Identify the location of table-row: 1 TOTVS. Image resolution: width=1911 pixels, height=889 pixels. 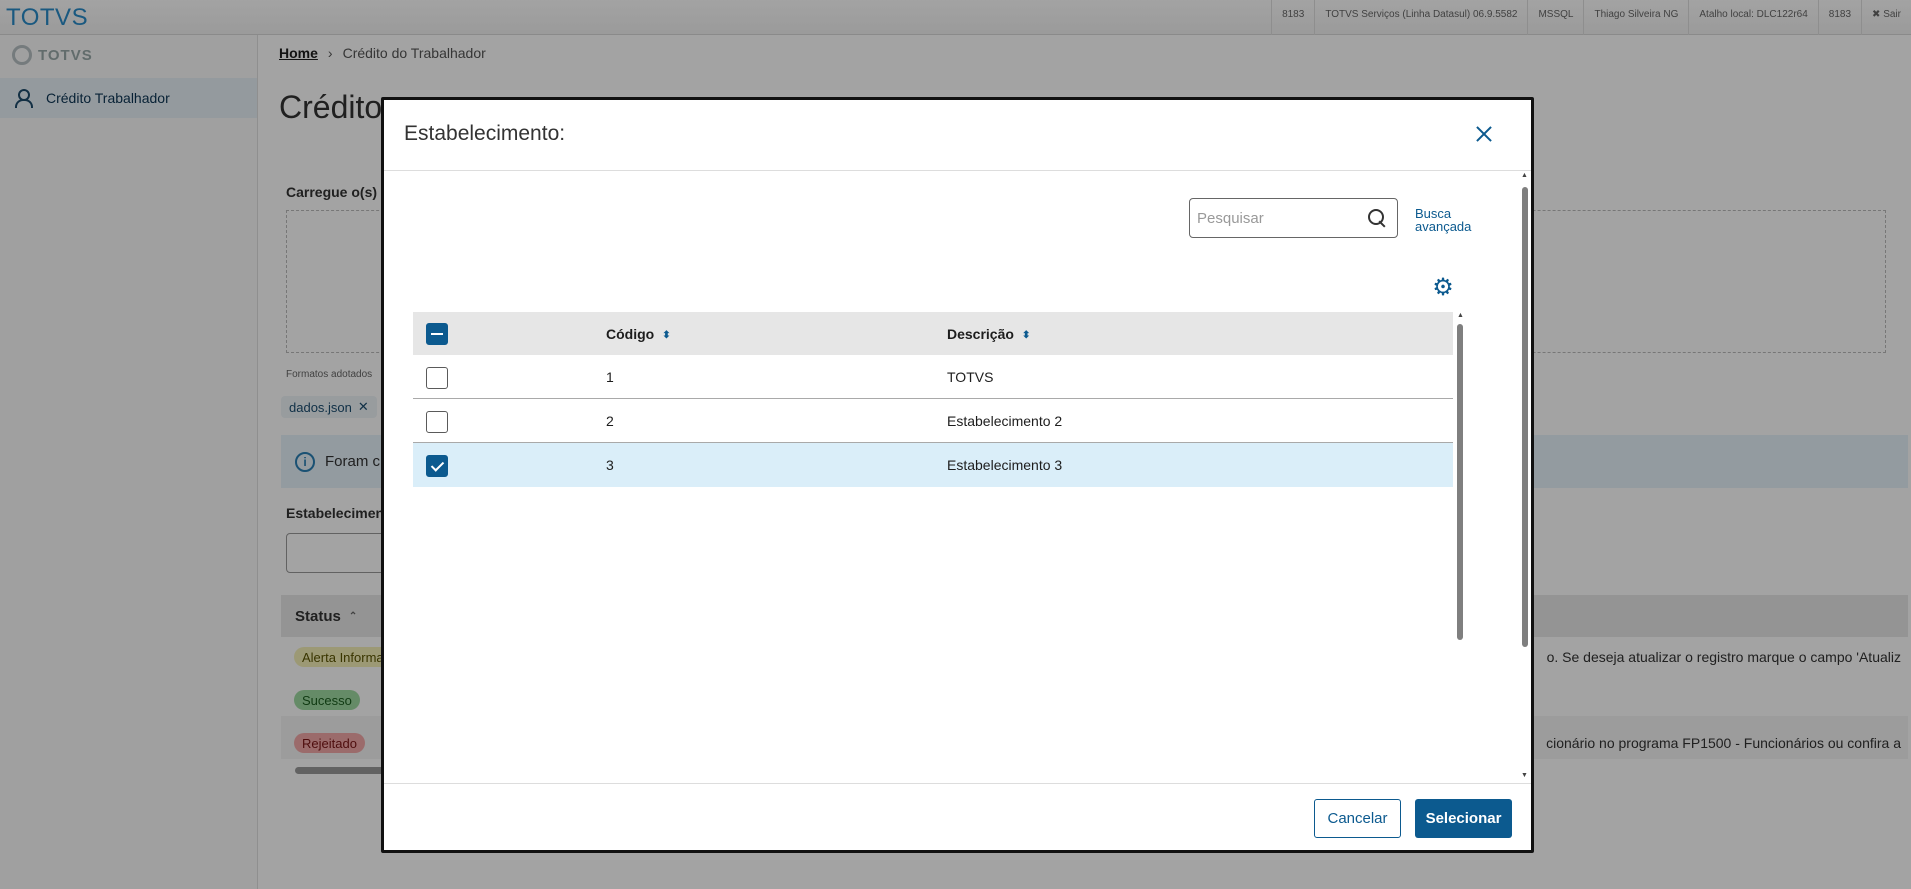
(933, 377).